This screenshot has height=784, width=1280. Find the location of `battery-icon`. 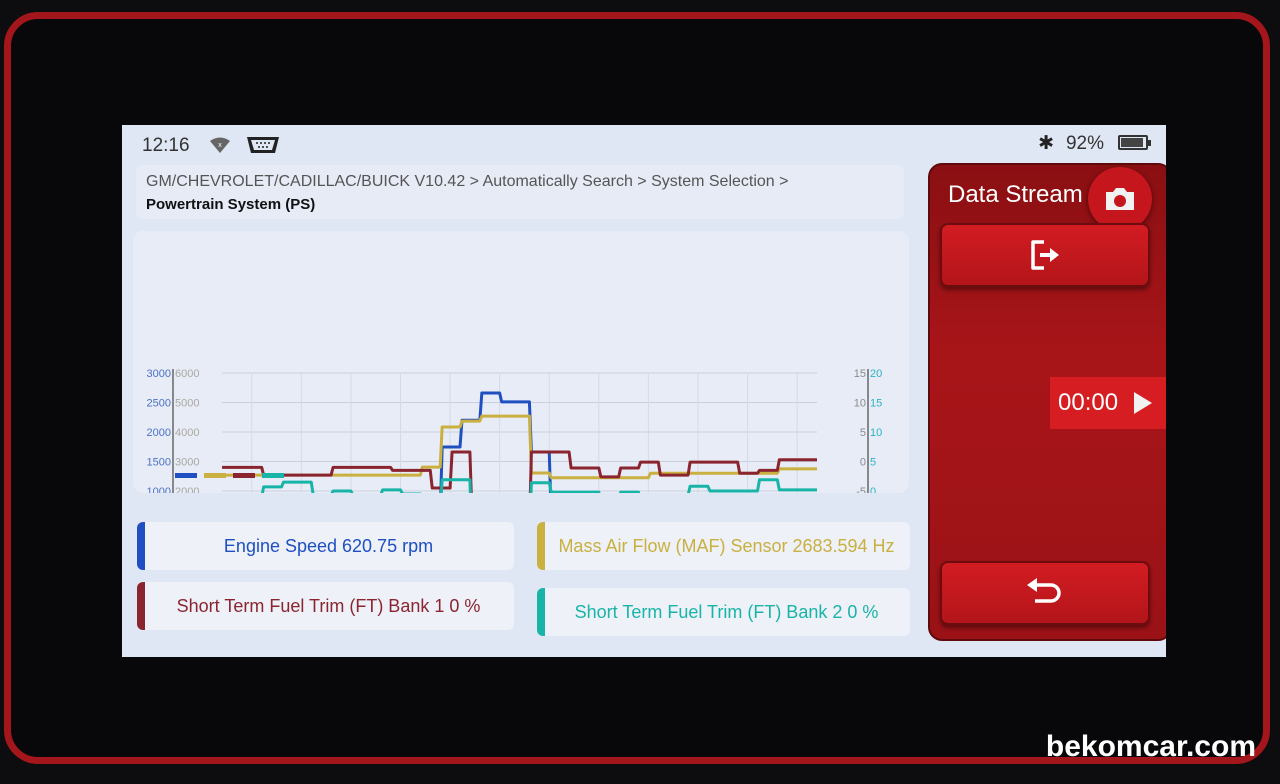

battery-icon is located at coordinates (1134, 142).